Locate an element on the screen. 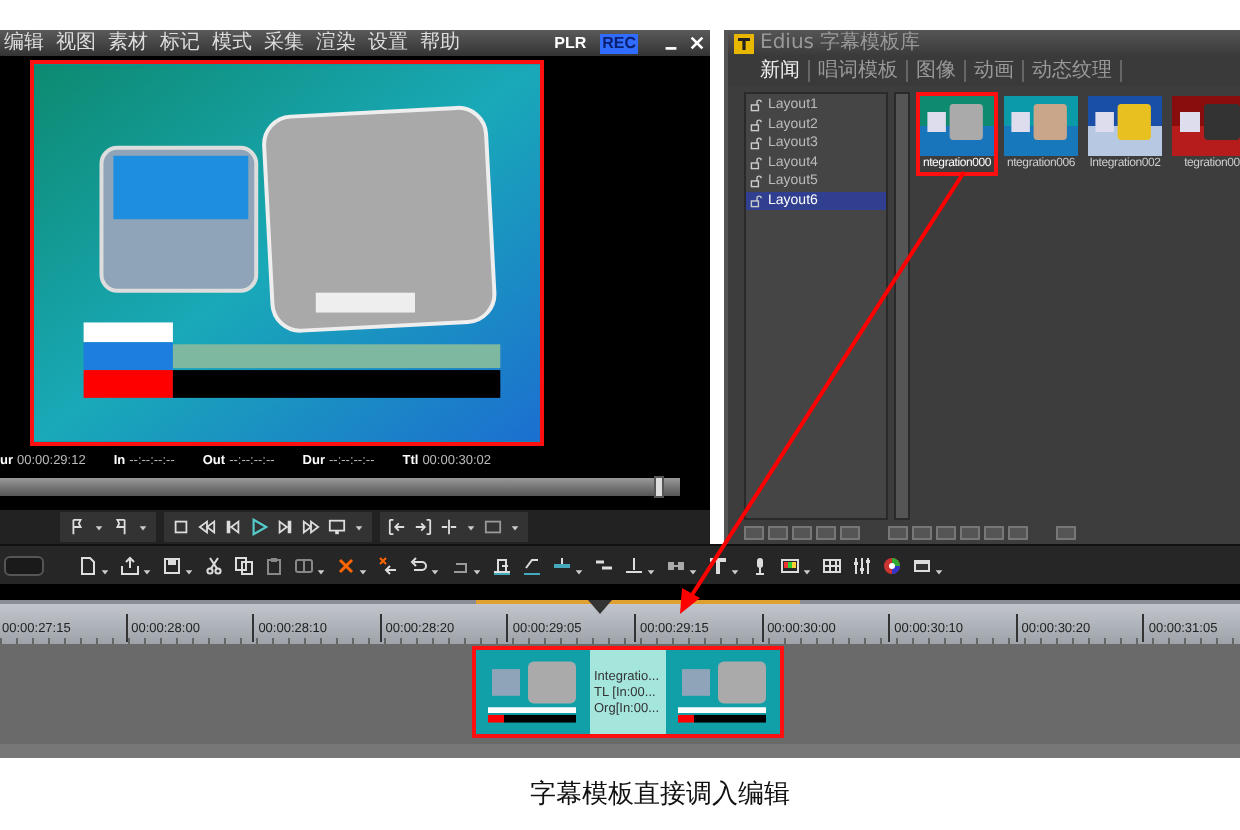 This screenshot has height=830, width=1240. window-icon is located at coordinates (922, 565).